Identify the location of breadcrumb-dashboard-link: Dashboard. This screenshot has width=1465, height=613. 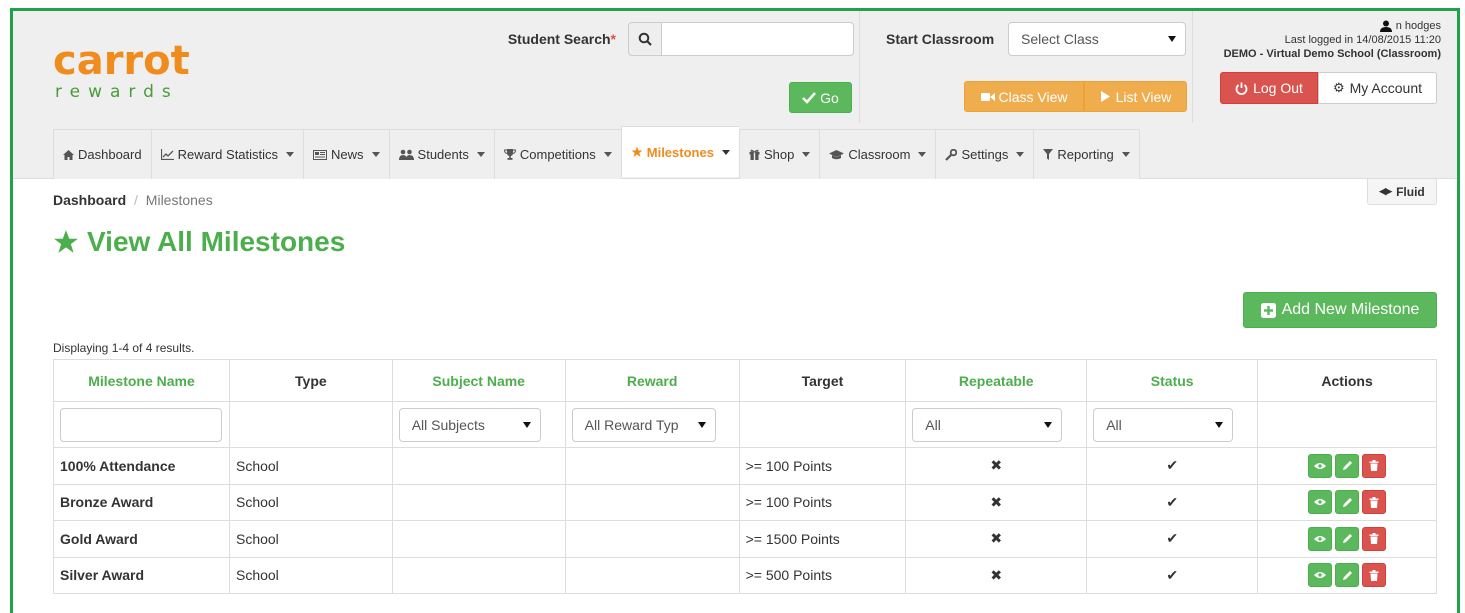
(89, 200).